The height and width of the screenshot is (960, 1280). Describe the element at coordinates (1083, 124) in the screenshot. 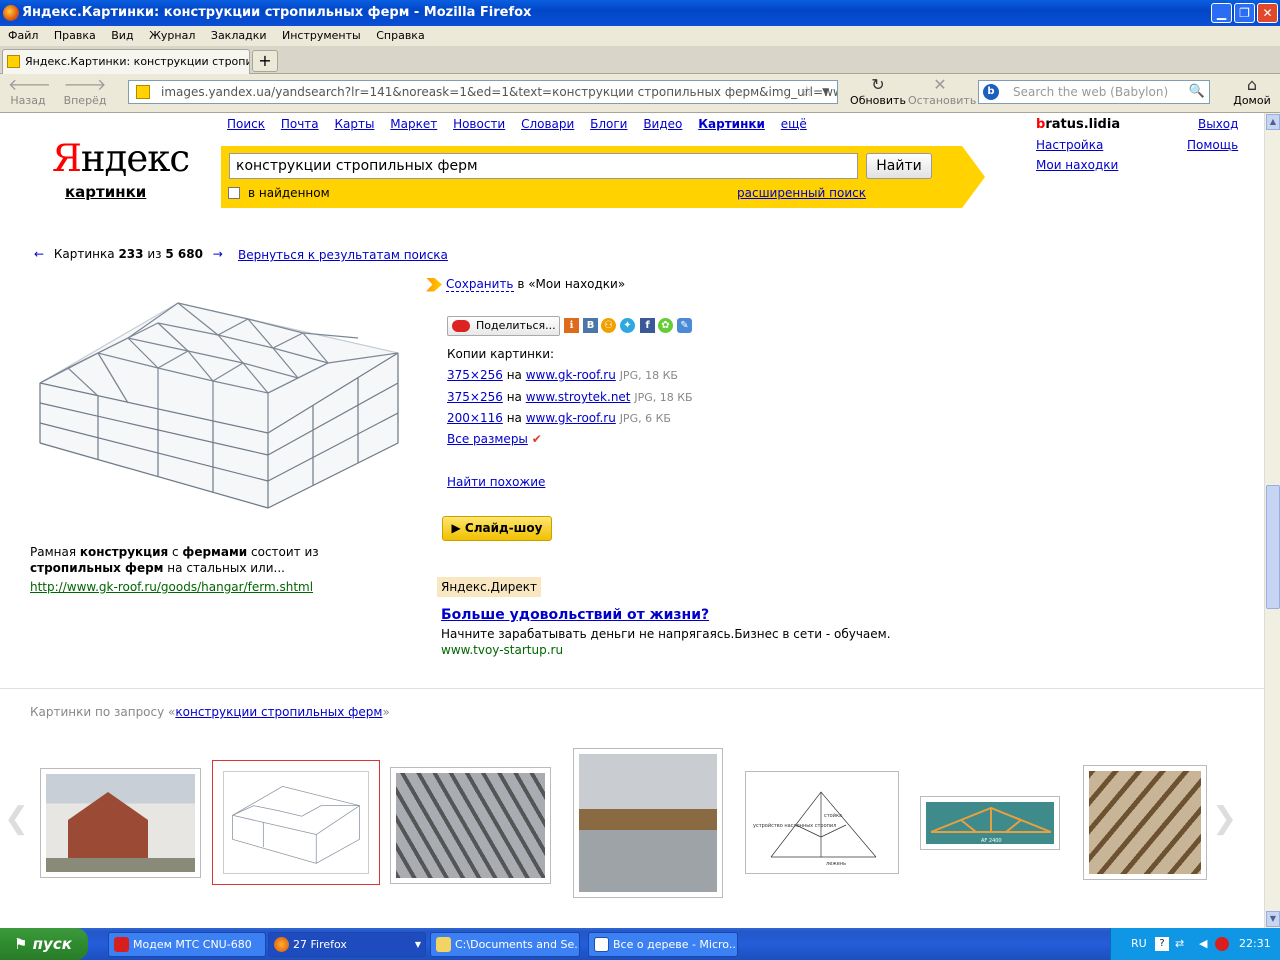

I see `username-rest: ratus.lidia` at that location.